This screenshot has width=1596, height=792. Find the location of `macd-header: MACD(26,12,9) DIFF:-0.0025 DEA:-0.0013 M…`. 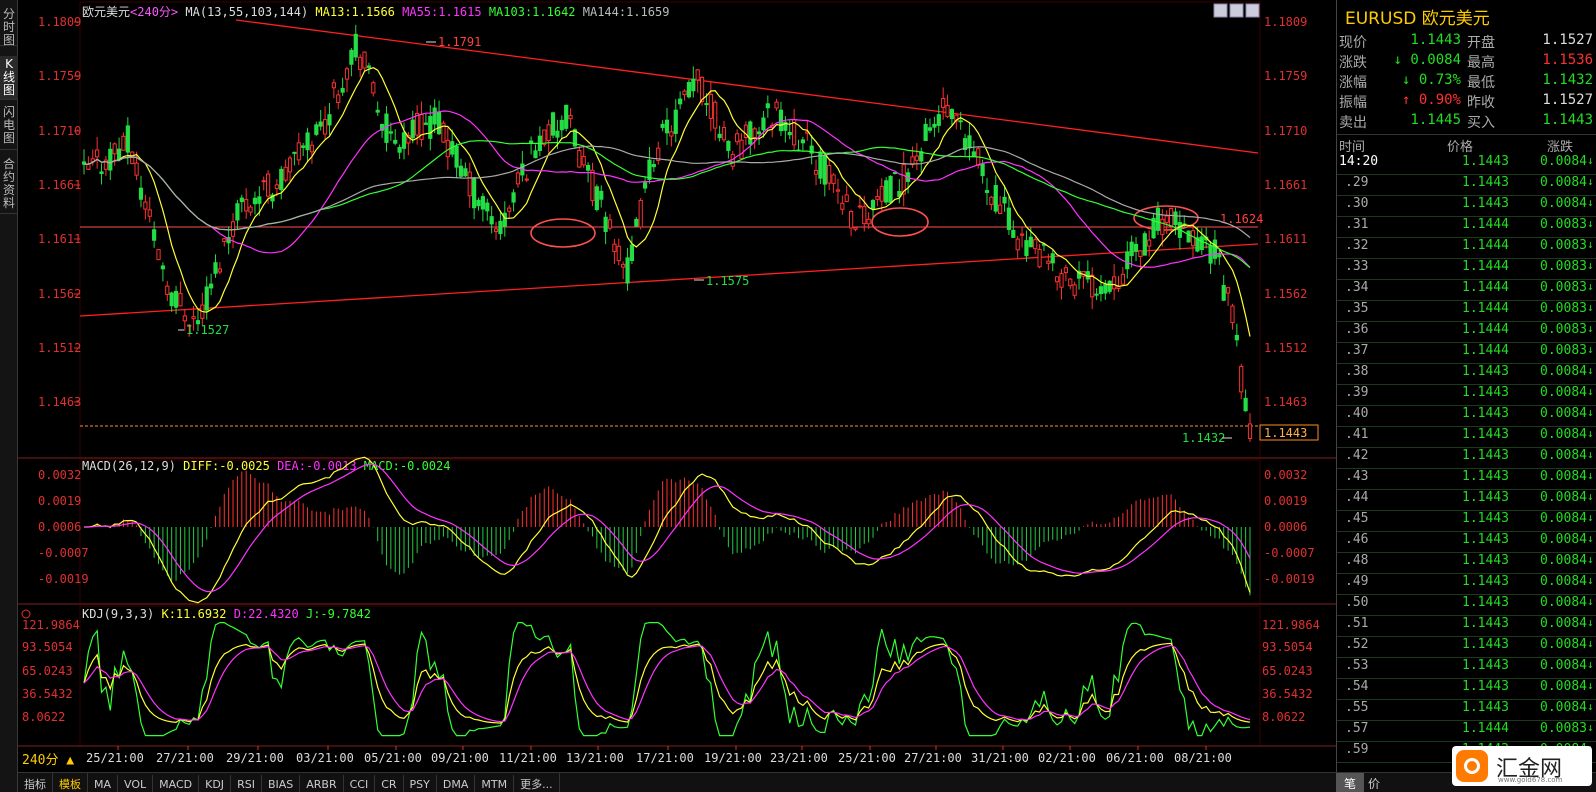

macd-header: MACD(26,12,9) DIFF:-0.0025 DEA:-0.0013 M… is located at coordinates (266, 466).